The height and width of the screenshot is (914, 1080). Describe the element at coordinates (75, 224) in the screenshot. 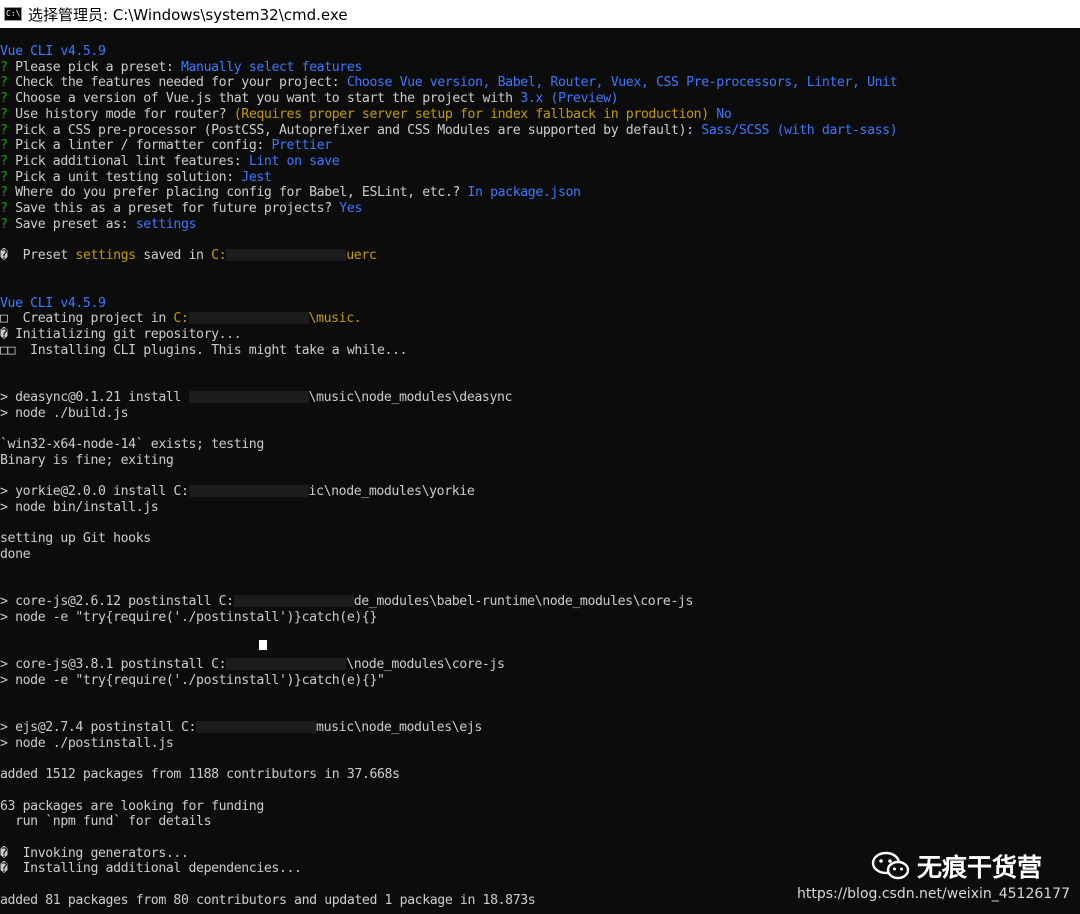

I see `console-text: Save preset as:` at that location.